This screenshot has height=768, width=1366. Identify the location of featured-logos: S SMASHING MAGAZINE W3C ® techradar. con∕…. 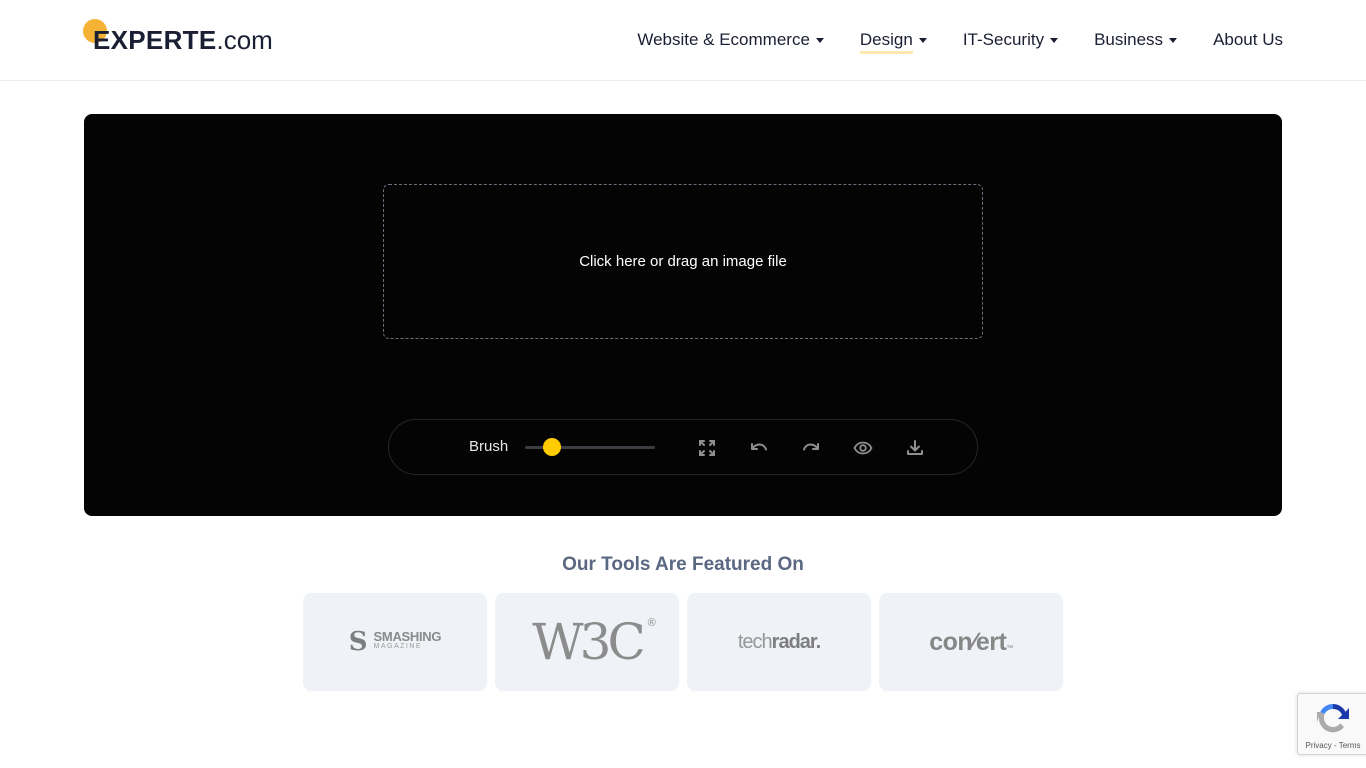
(683, 642).